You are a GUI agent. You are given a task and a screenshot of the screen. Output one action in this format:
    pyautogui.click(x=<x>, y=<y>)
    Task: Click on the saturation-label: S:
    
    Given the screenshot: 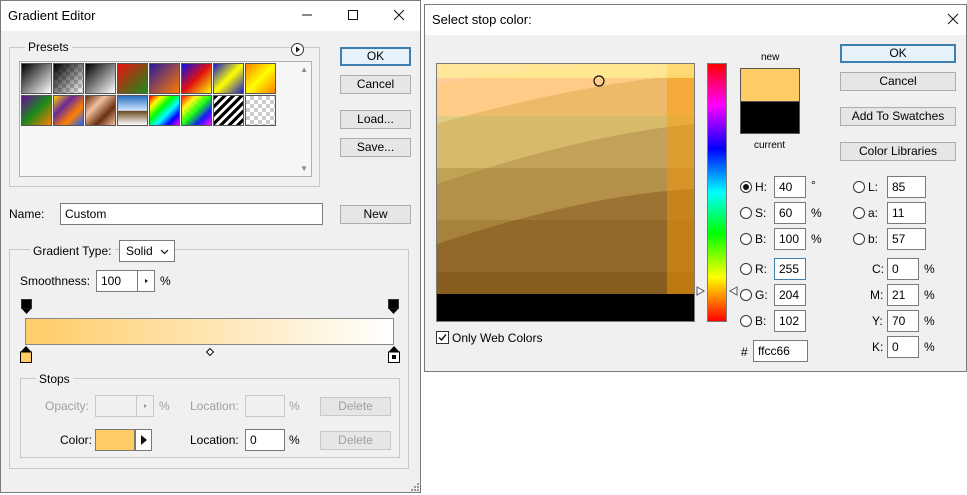 What is the action you would take?
    pyautogui.click(x=761, y=213)
    